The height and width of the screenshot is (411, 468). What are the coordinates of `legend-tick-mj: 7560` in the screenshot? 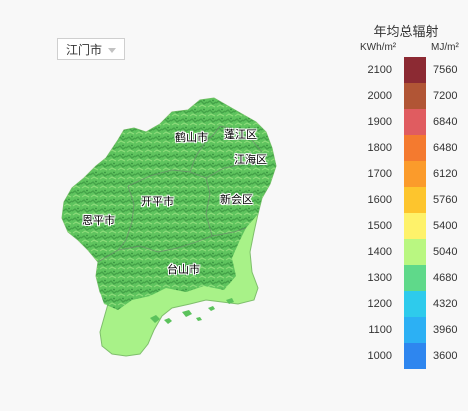 It's located at (445, 70).